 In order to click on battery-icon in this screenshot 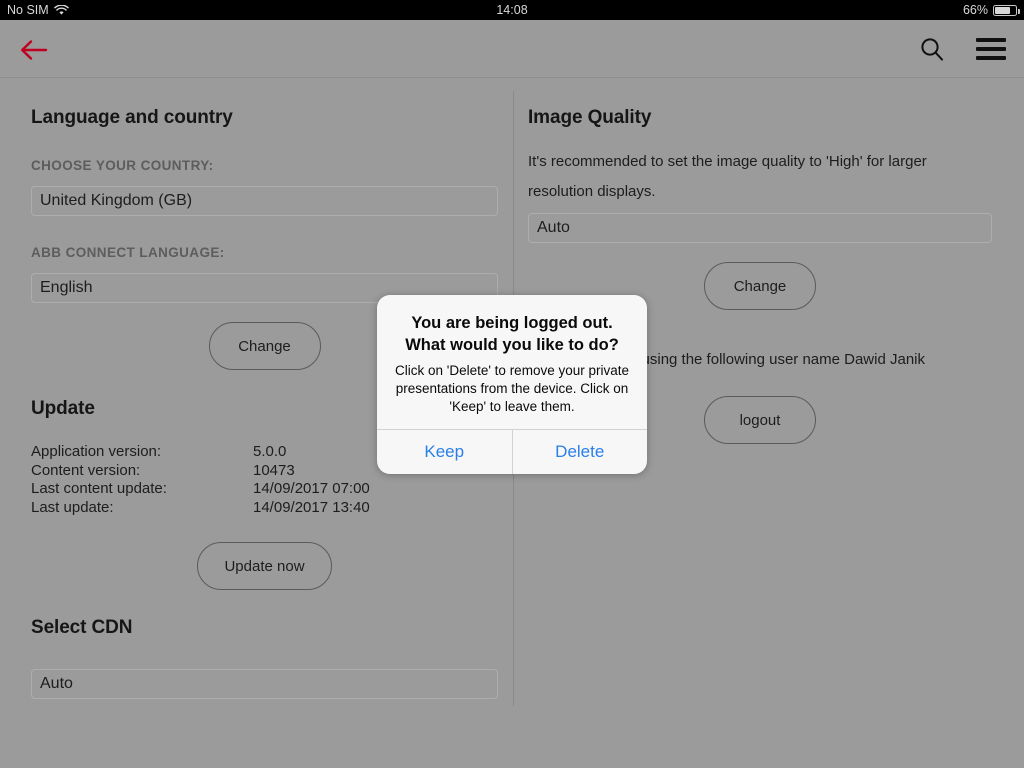, I will do `click(1006, 10)`.